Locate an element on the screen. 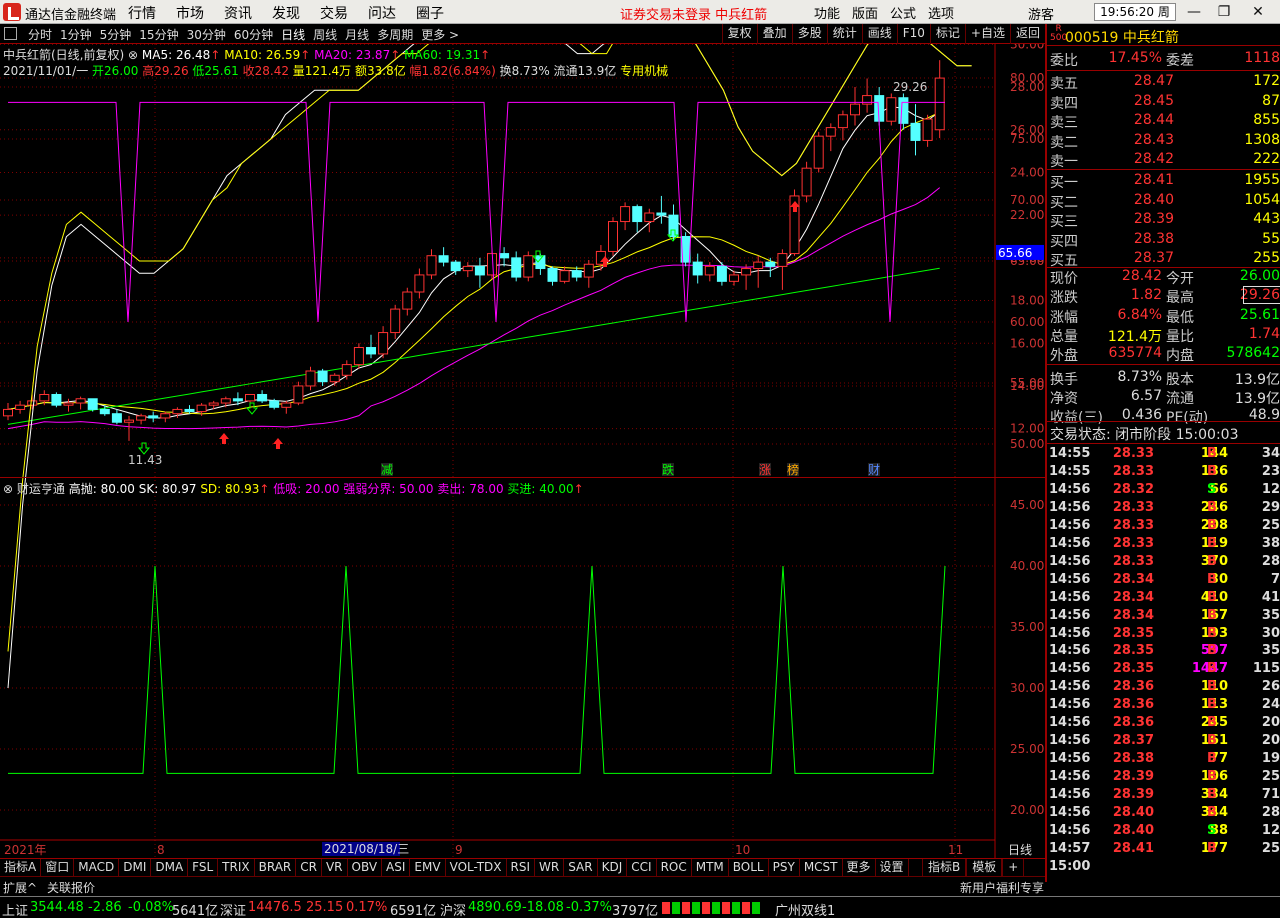 The width and height of the screenshot is (1280, 918). indicator-tab-8: CR is located at coordinates (309, 867).